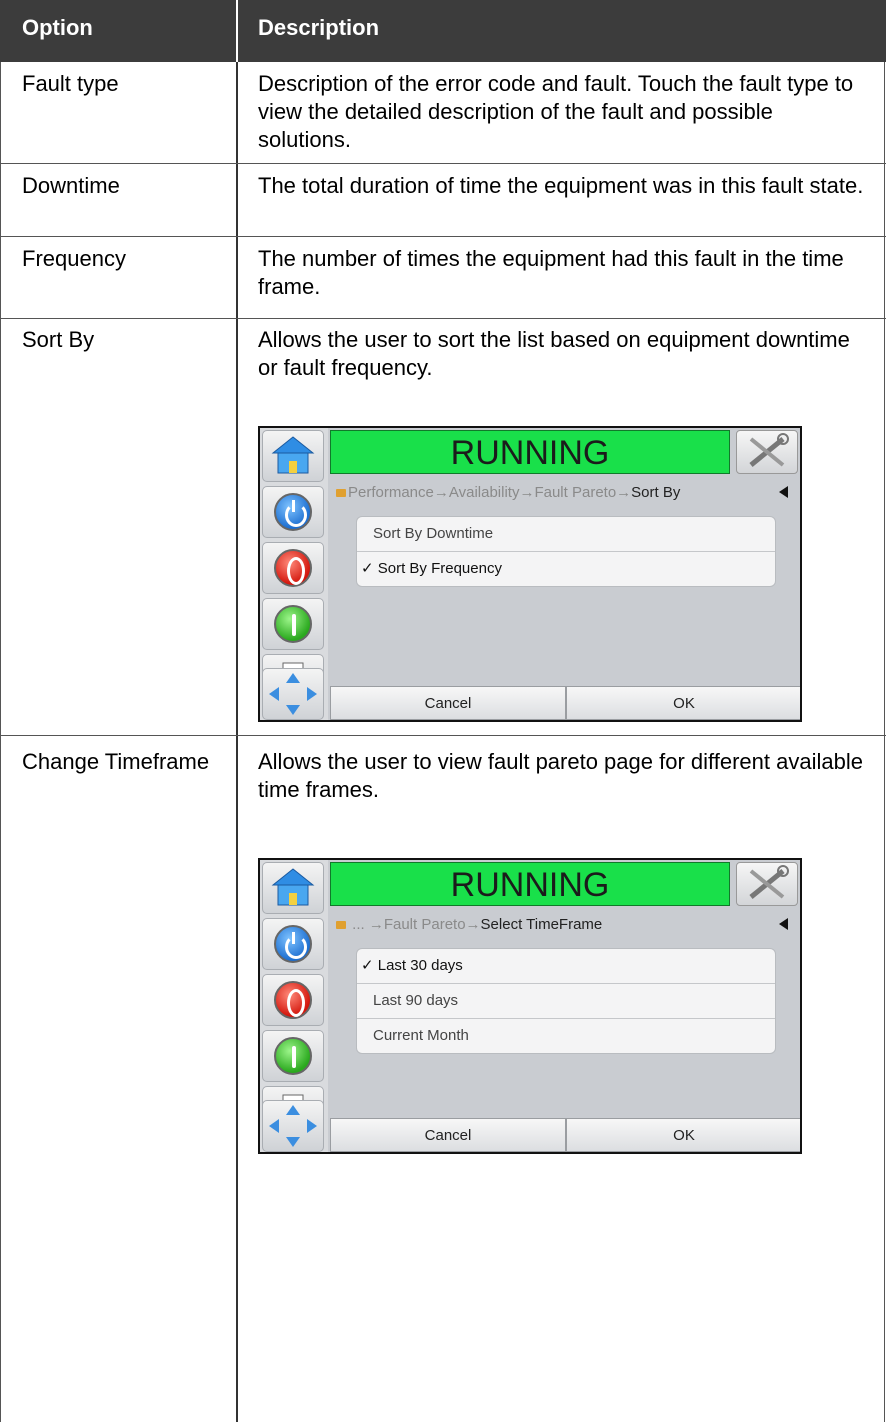 The width and height of the screenshot is (886, 1422). What do you see at coordinates (71, 185) in the screenshot?
I see `row-option-downtime: Downtime` at bounding box center [71, 185].